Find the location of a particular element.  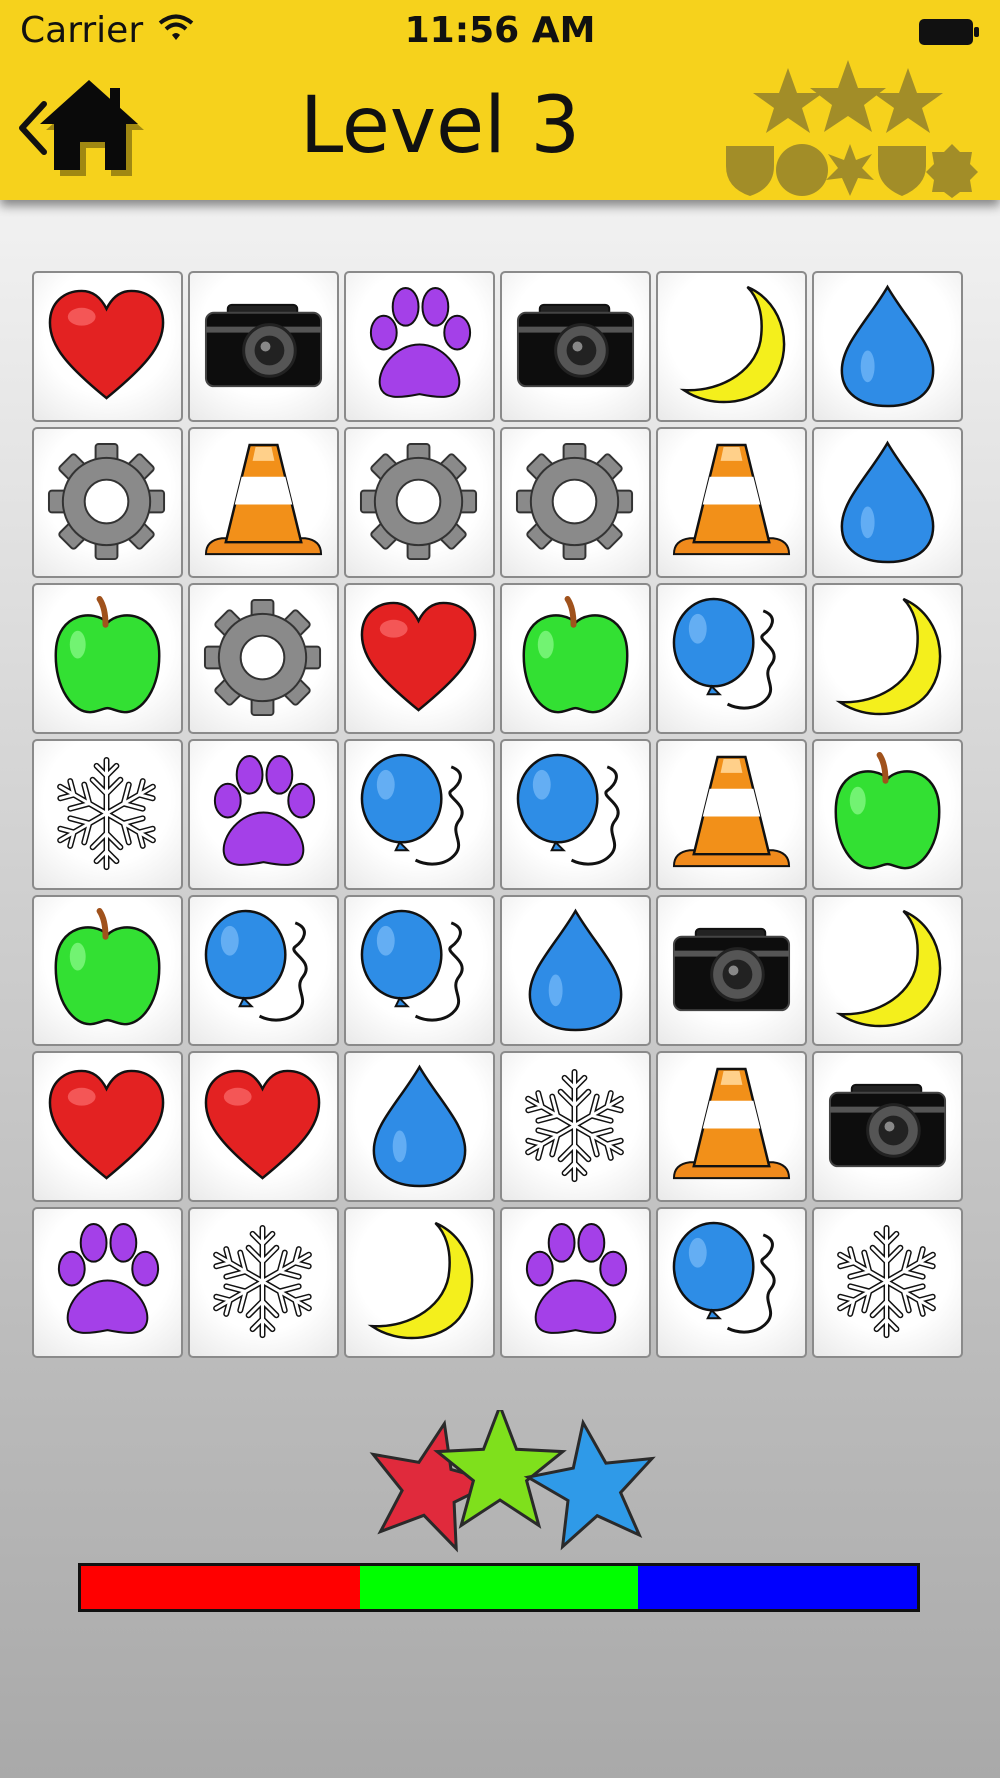

green-star is located at coordinates (500, 1469).